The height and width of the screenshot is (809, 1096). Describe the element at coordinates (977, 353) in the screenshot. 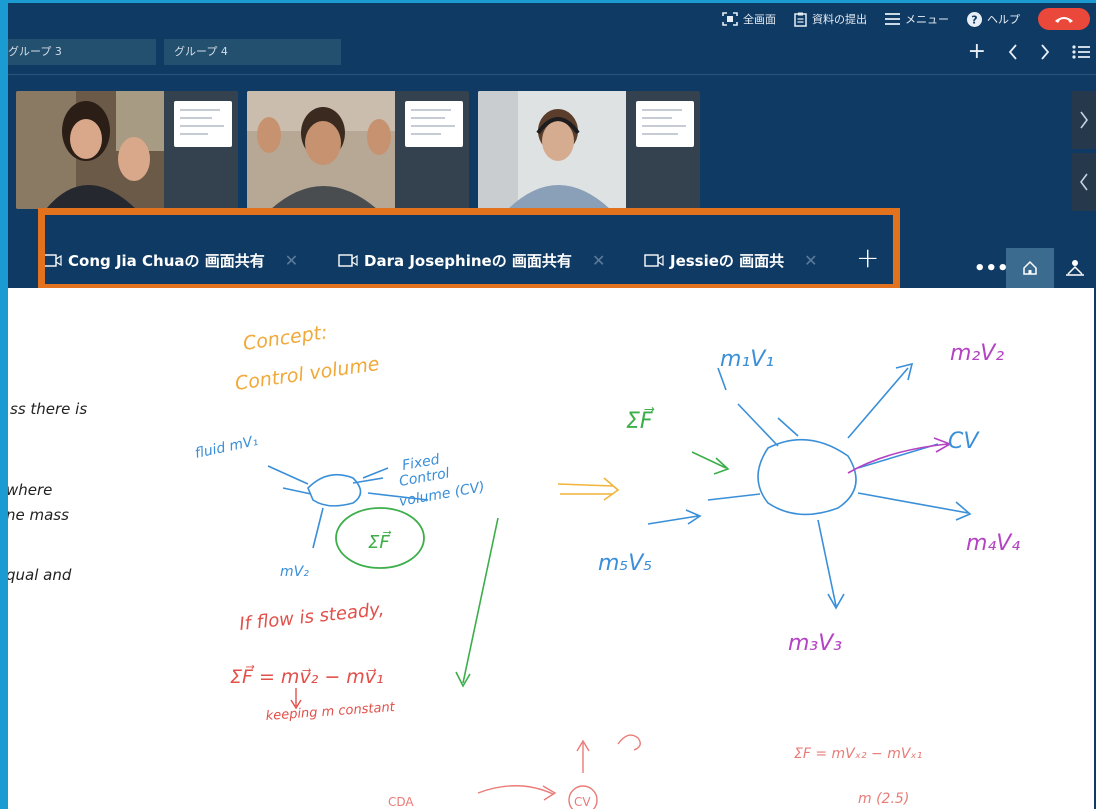

I see `m2v2-label: m₂V₂` at that location.